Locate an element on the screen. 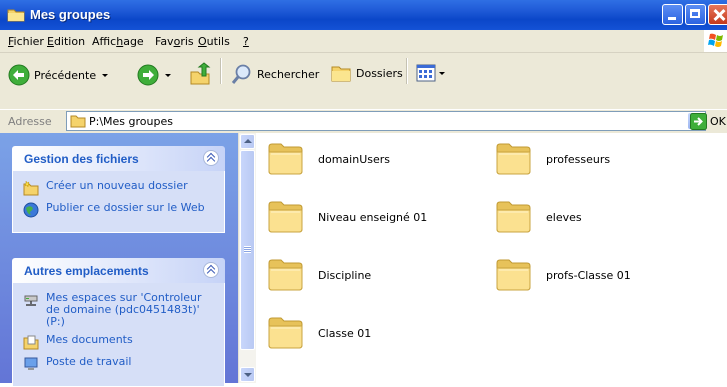 This screenshot has width=727, height=387. task-new-folder: Créer un nouveau dossier is located at coordinates (118, 188).